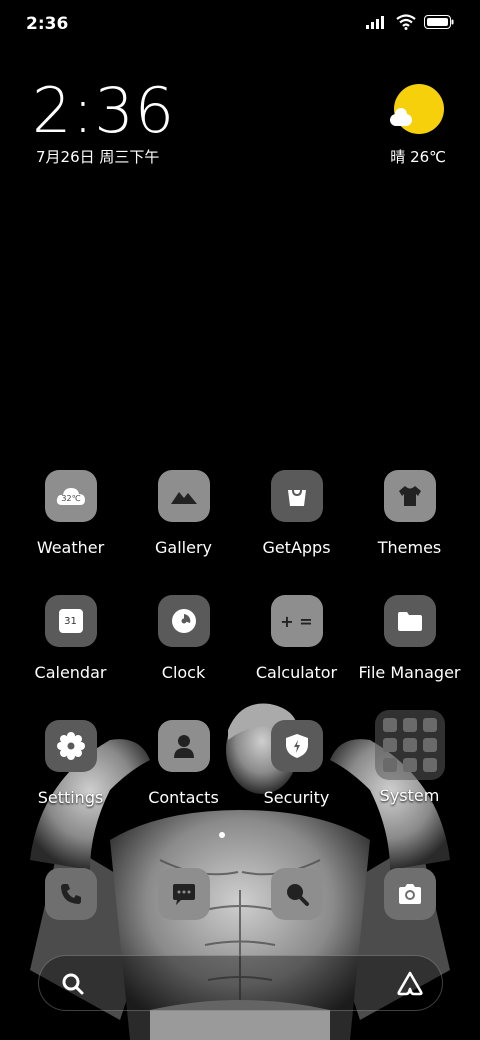 This screenshot has height=1040, width=480. I want to click on clock-widget-time: 2:36, so click(103, 110).